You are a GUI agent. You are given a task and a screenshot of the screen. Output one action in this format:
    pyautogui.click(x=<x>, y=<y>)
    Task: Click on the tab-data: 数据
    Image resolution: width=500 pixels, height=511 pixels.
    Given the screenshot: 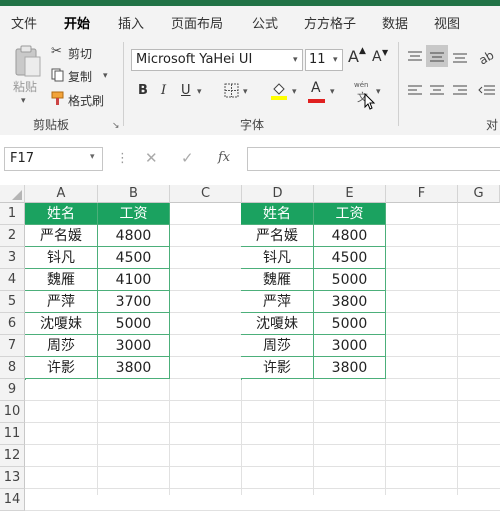 What is the action you would take?
    pyautogui.click(x=395, y=22)
    